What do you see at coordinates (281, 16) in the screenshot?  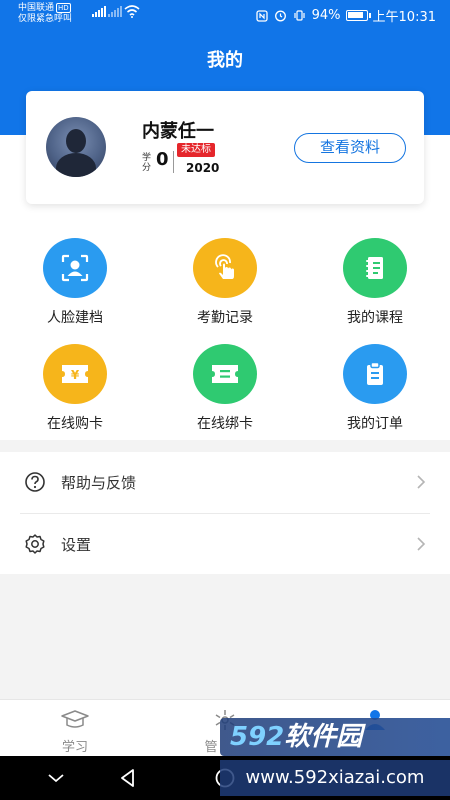 I see `alarm-icon` at bounding box center [281, 16].